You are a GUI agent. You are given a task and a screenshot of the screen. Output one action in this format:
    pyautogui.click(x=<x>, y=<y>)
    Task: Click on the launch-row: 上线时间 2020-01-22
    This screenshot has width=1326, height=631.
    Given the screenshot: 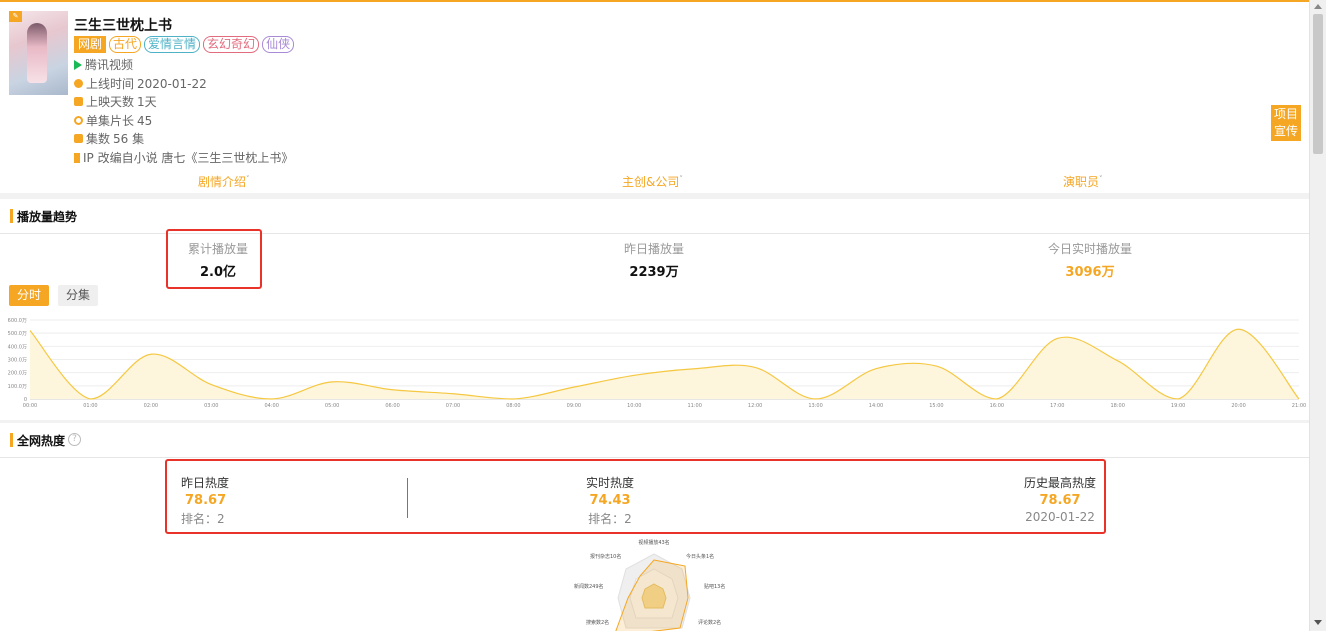 What is the action you would take?
    pyautogui.click(x=140, y=83)
    